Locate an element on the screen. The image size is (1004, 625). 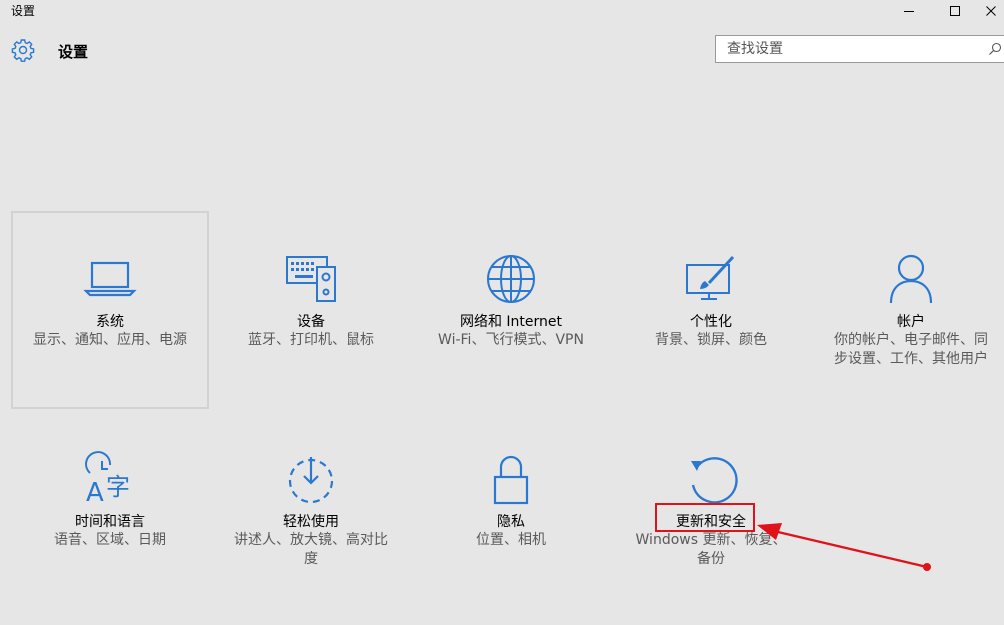
lock-icon is located at coordinates (511, 480).